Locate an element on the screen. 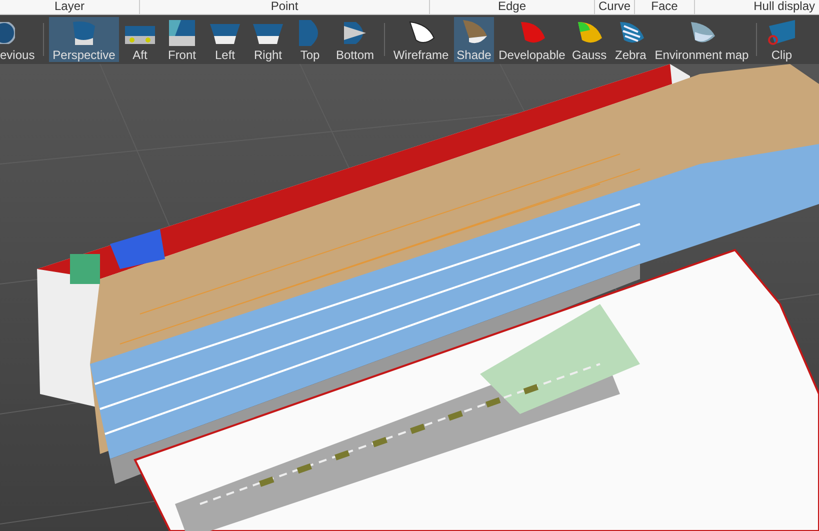 The width and height of the screenshot is (819, 531). view-button: Left is located at coordinates (225, 39).